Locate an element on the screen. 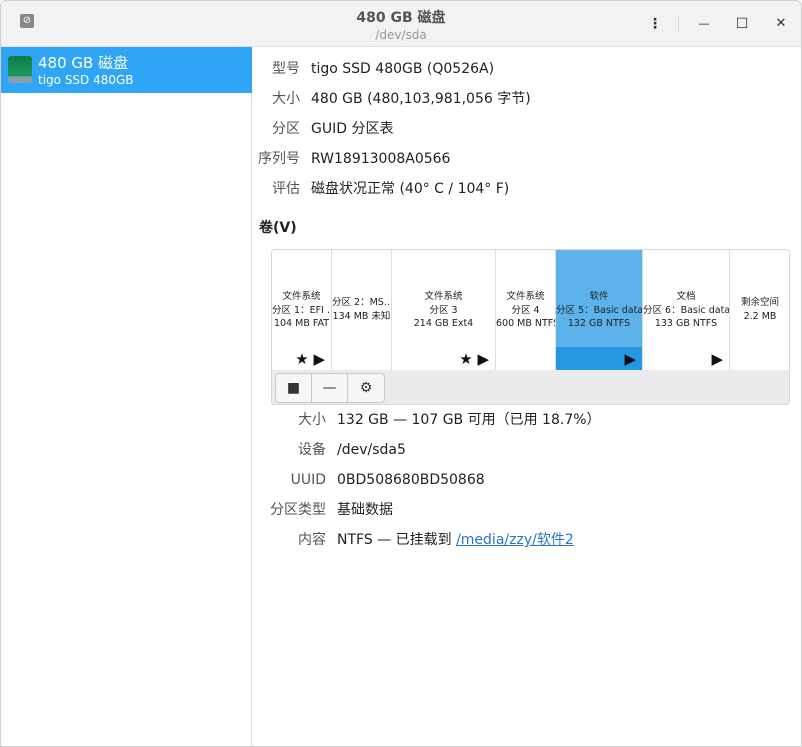 This screenshot has width=802, height=747. info-value: RW18913008A0566 is located at coordinates (381, 159).